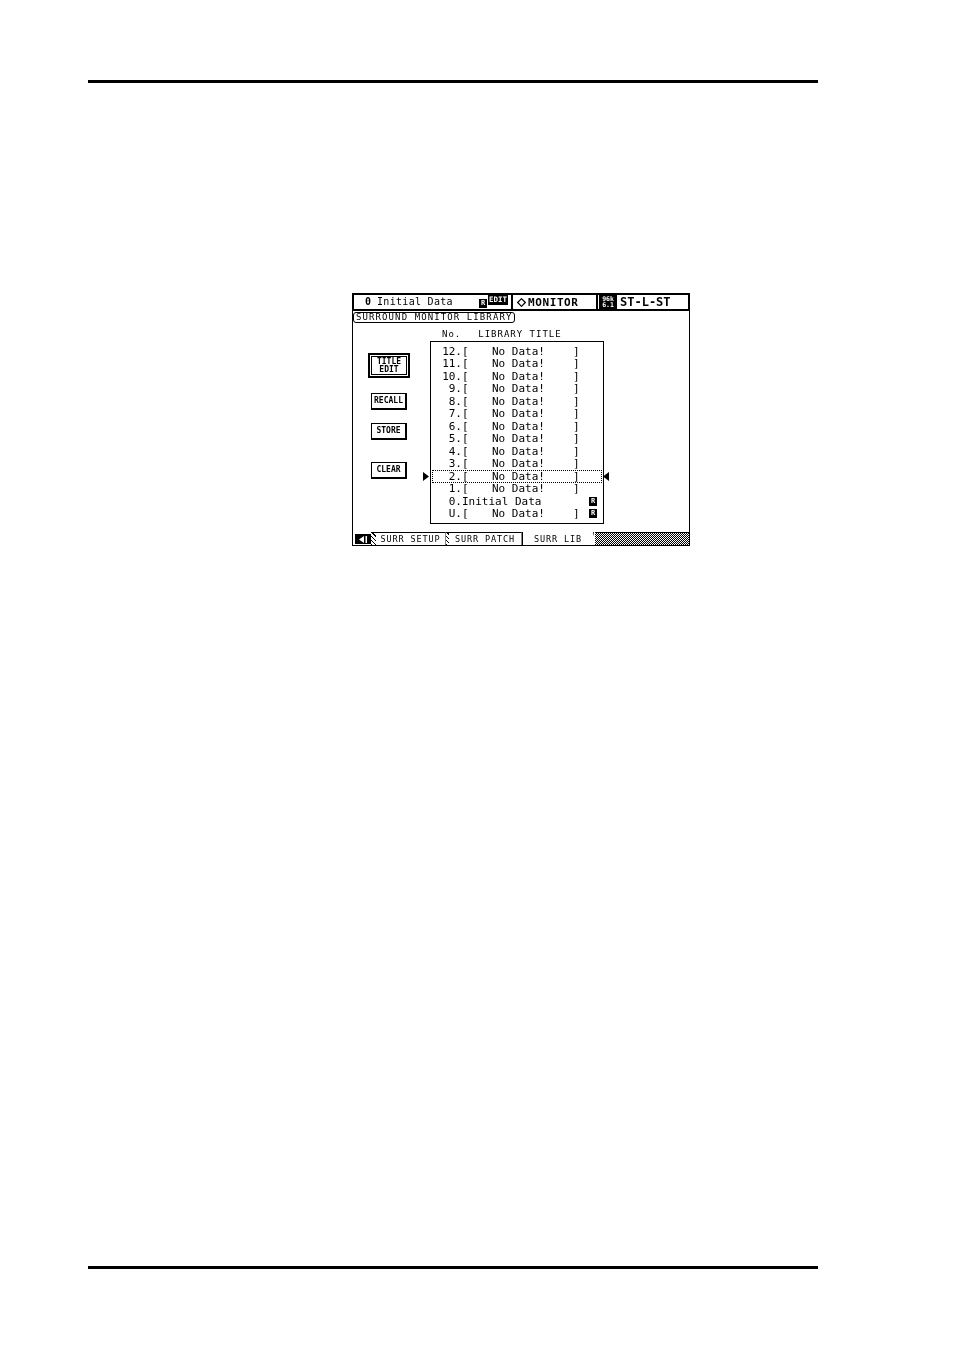 This screenshot has height=1350, width=954. What do you see at coordinates (389, 365) in the screenshot?
I see `title-edit-button: TITLE EDIT` at bounding box center [389, 365].